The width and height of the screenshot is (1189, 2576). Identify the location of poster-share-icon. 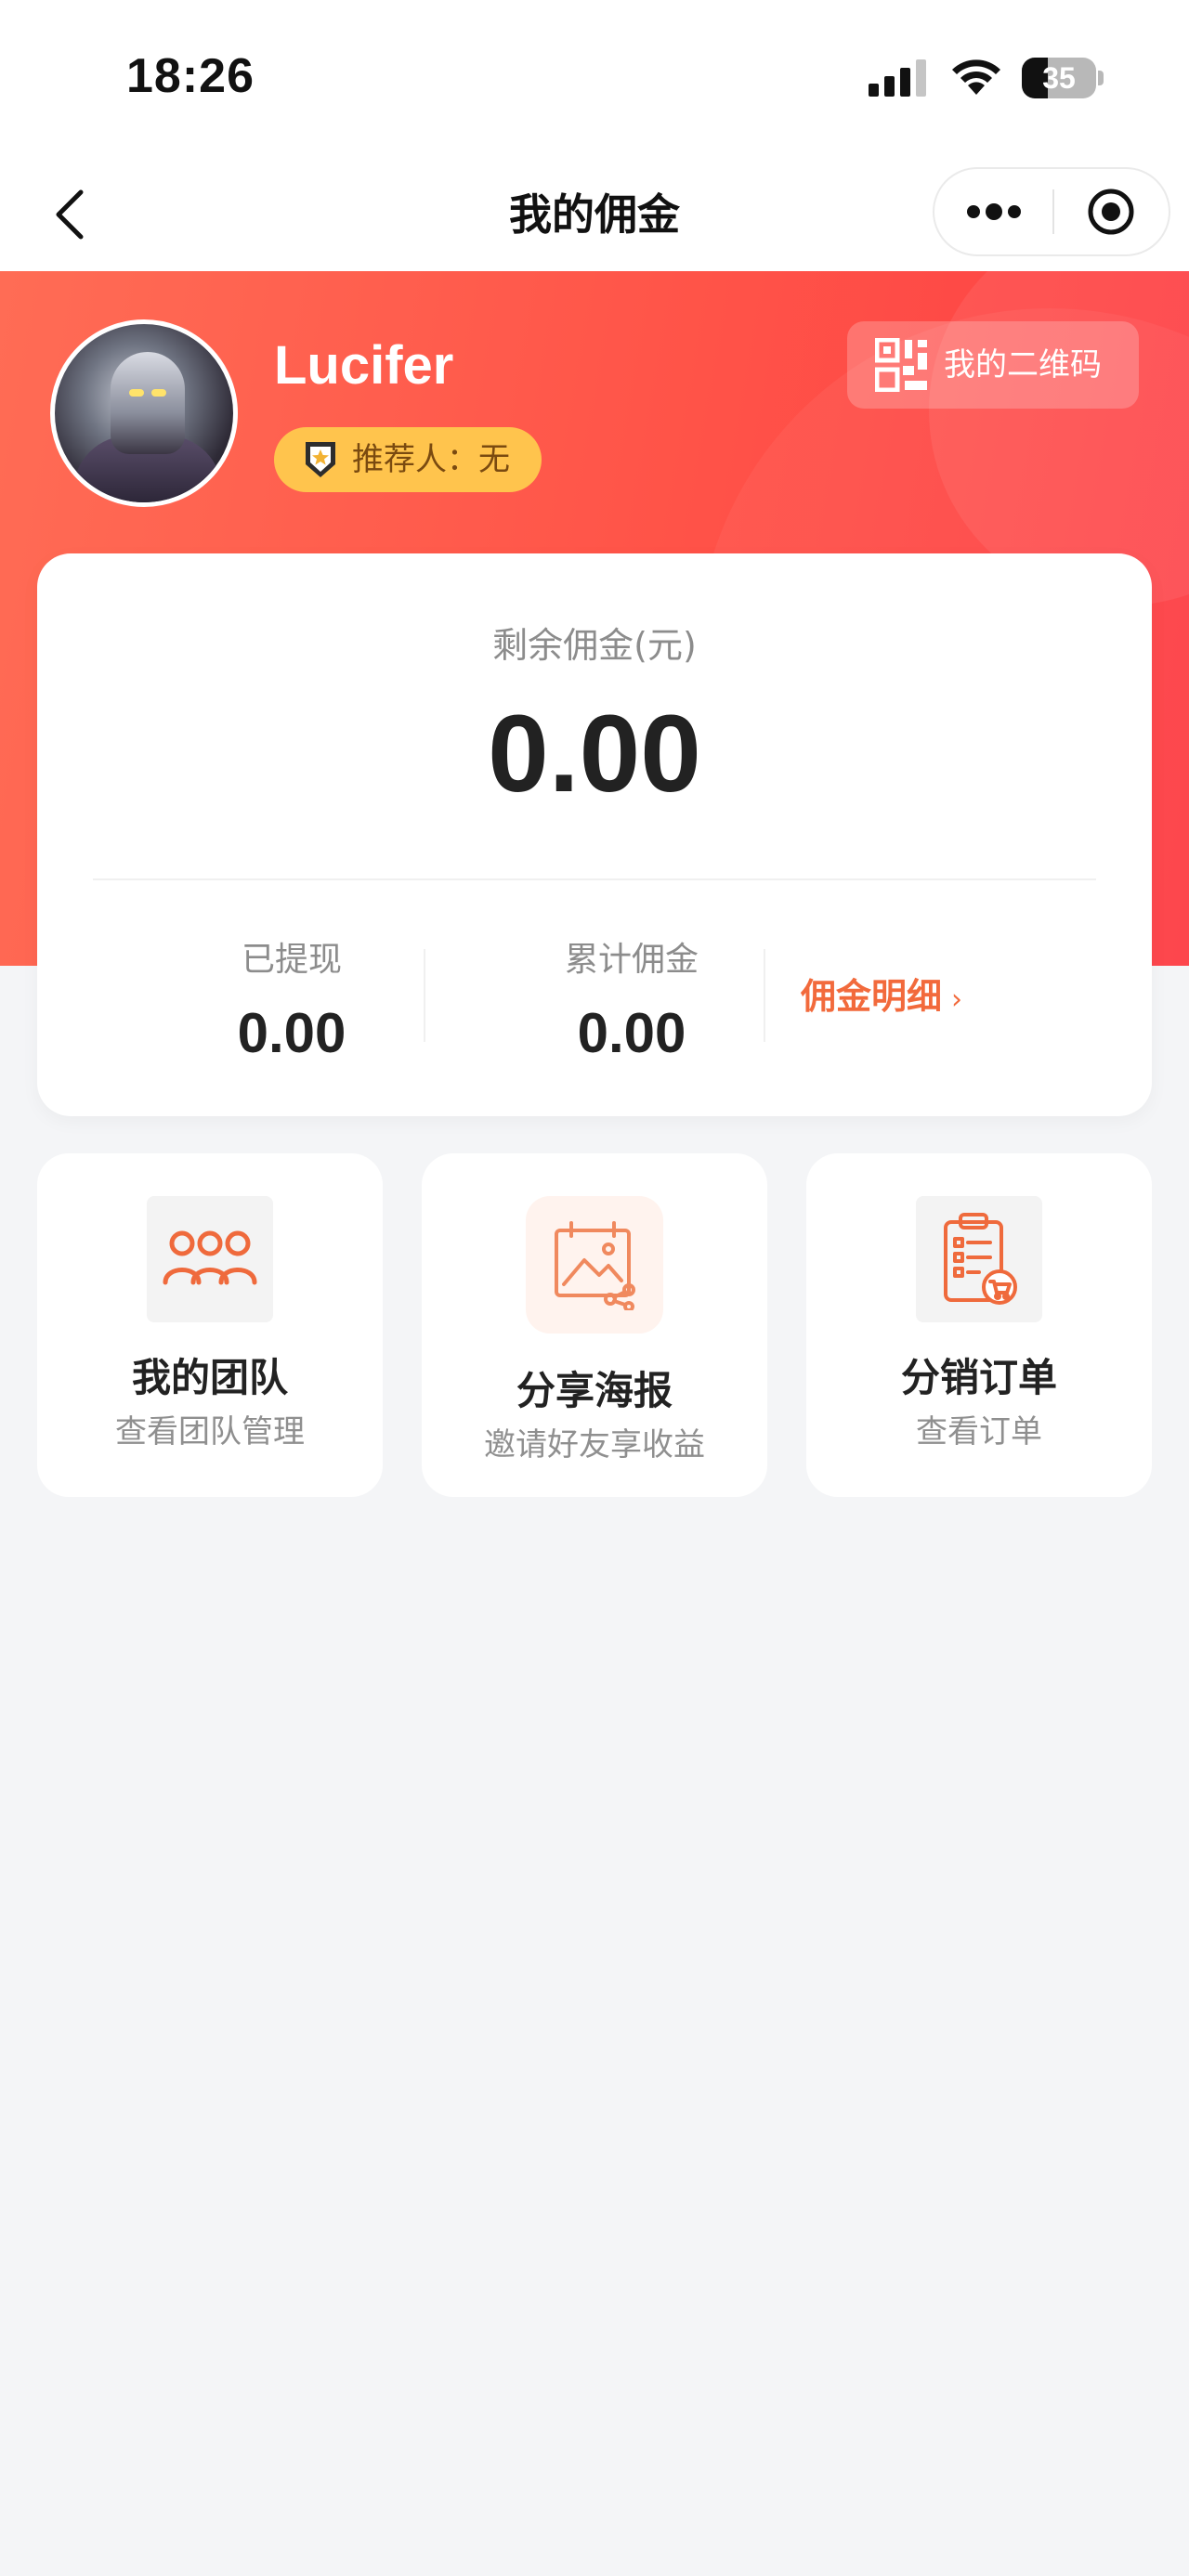
(595, 1265).